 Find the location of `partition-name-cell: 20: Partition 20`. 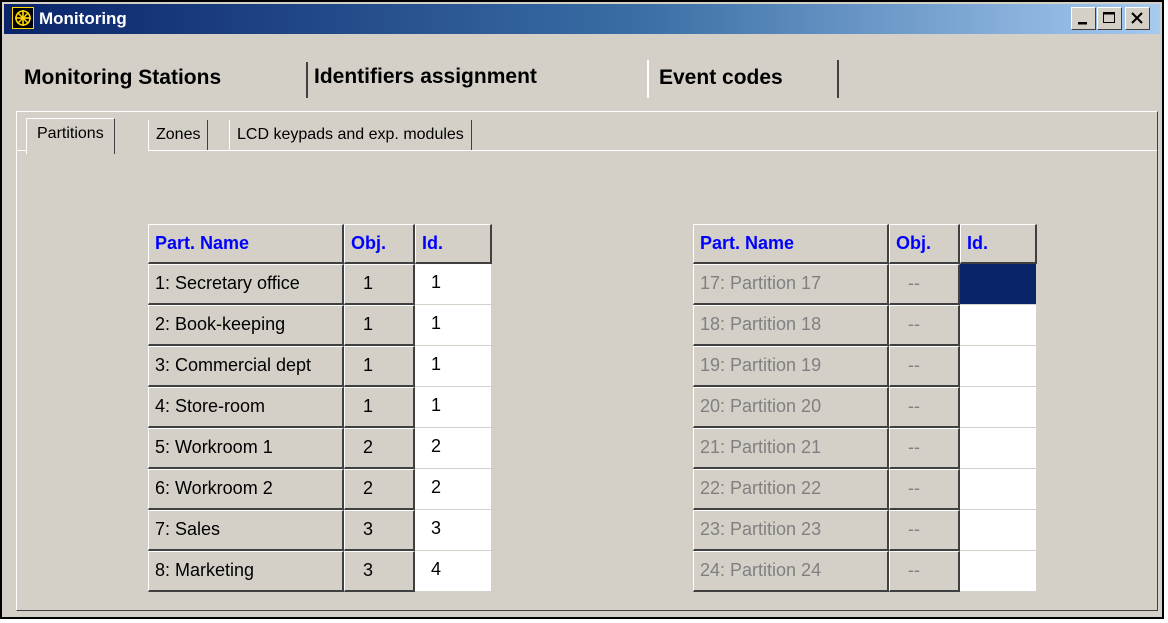

partition-name-cell: 20: Partition 20 is located at coordinates (791, 407).